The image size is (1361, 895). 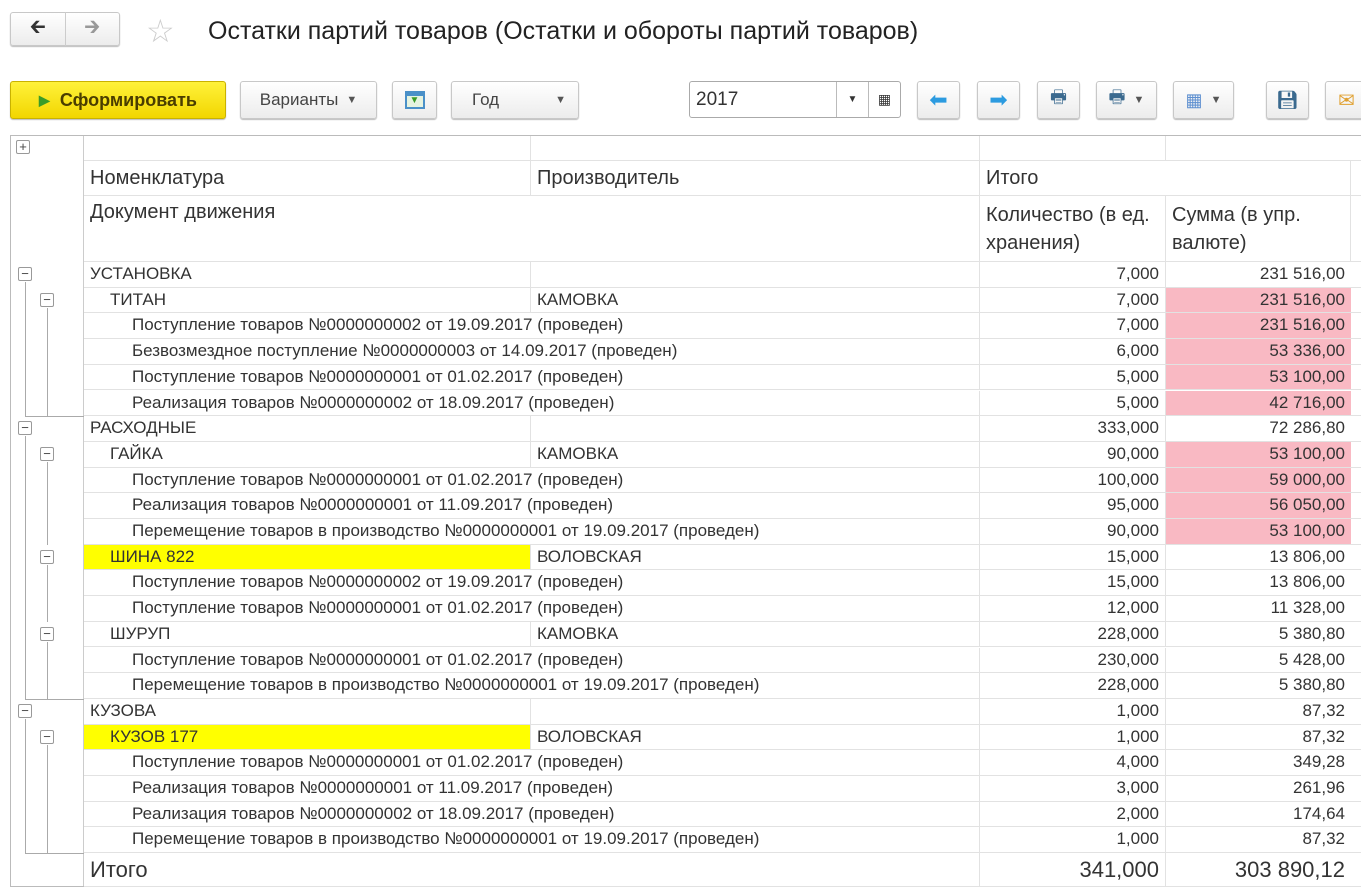 I want to click on total-sum: 303 890,12, so click(x=1289, y=870).